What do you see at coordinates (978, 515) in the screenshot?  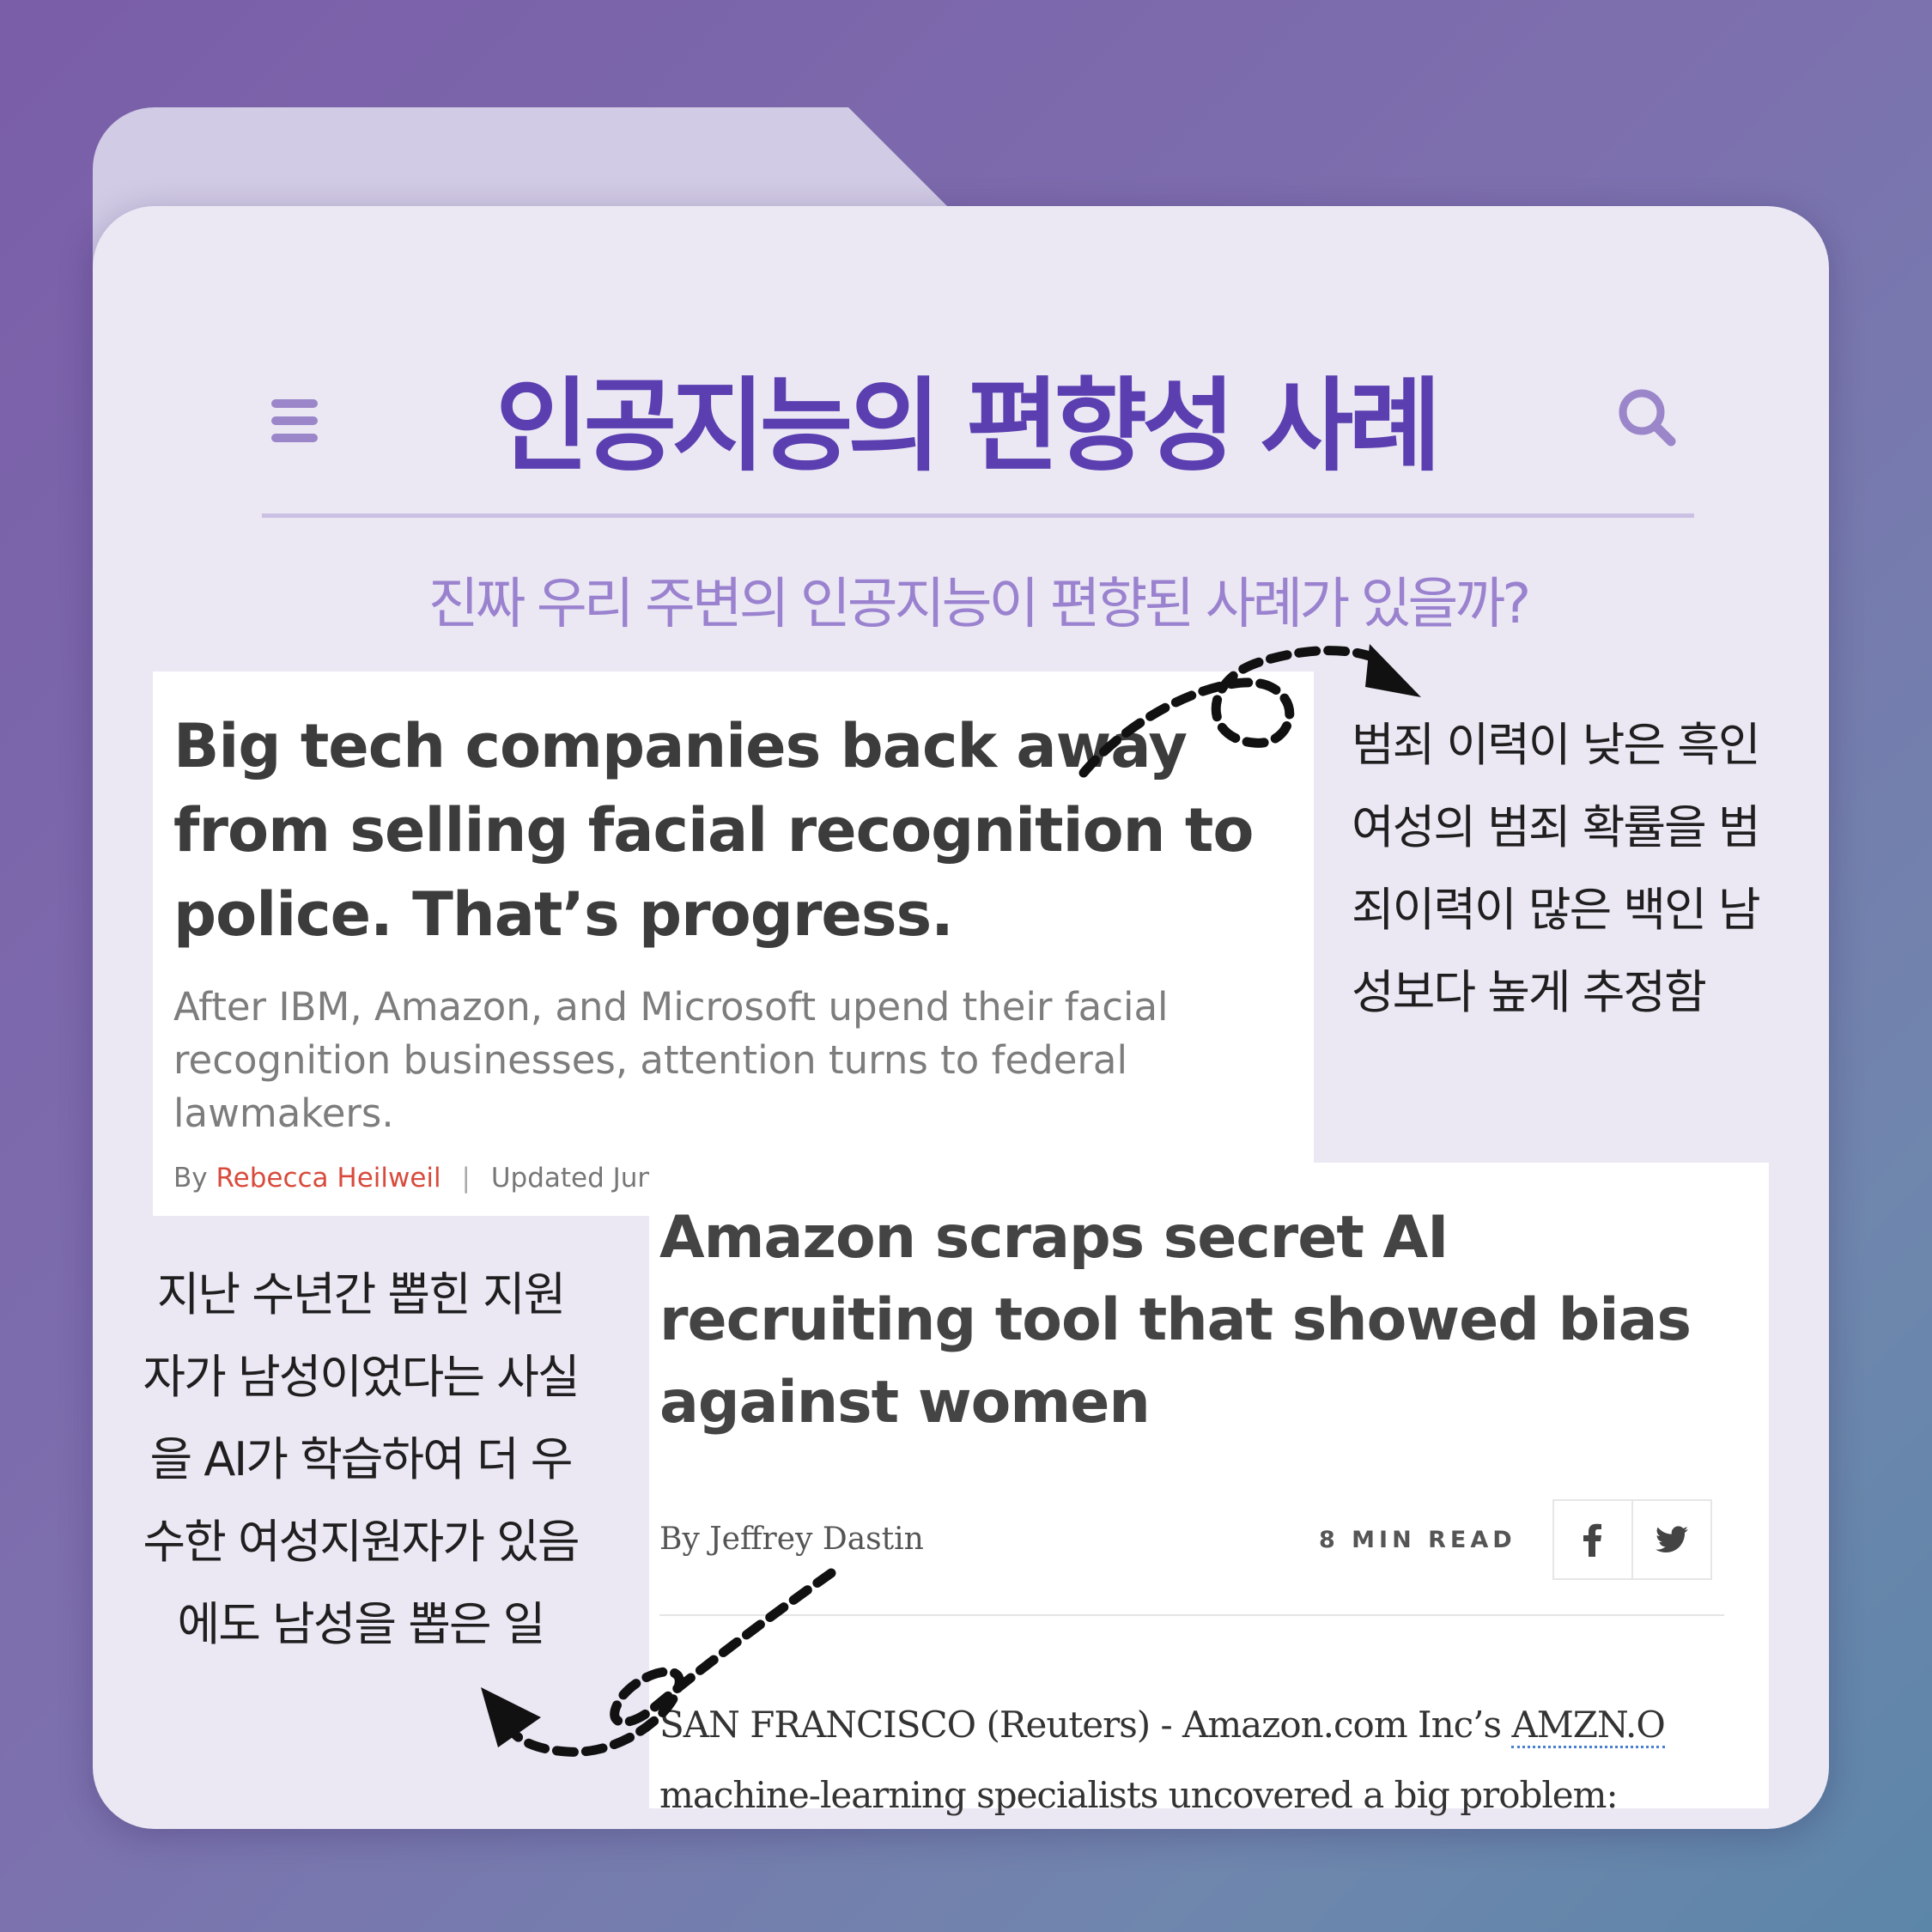 I see `title-divider` at bounding box center [978, 515].